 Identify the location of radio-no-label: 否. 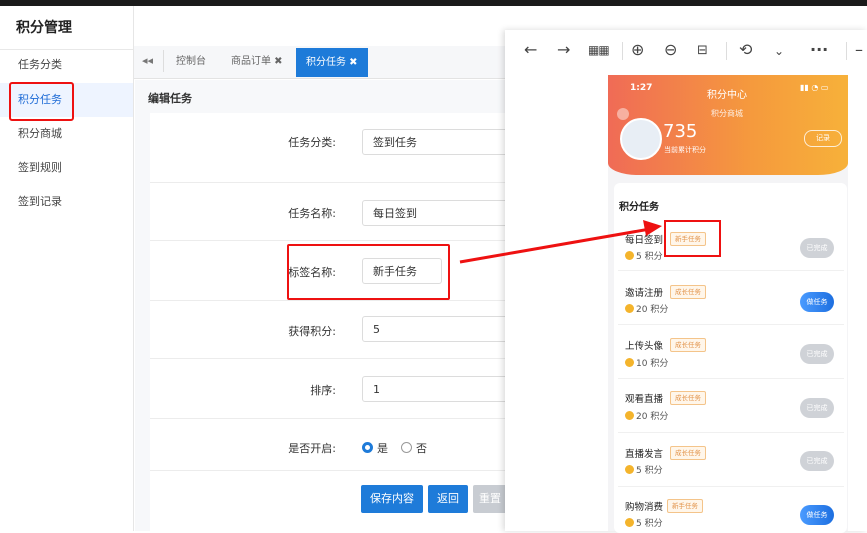
(421, 448).